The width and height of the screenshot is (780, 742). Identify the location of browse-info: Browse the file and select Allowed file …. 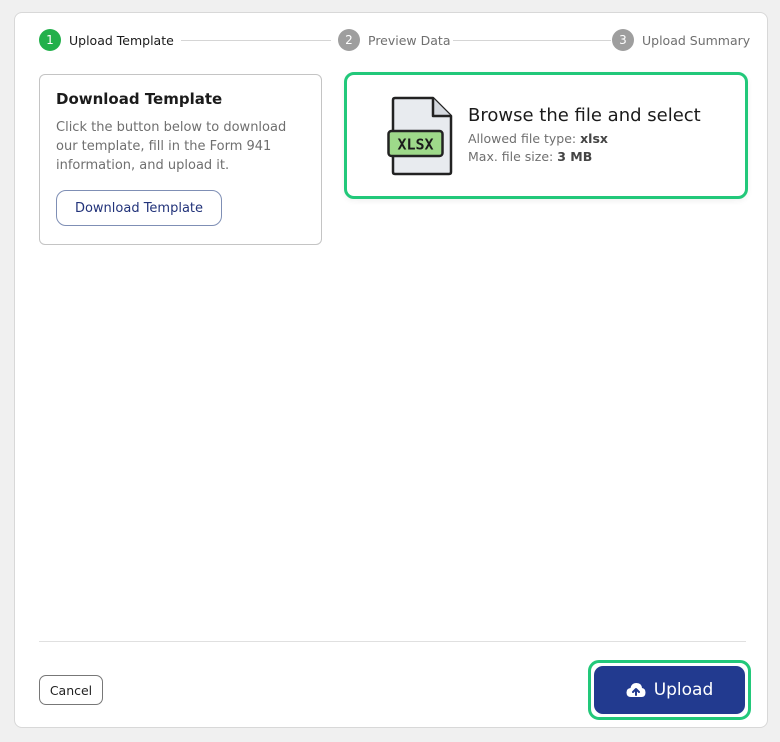
(584, 134).